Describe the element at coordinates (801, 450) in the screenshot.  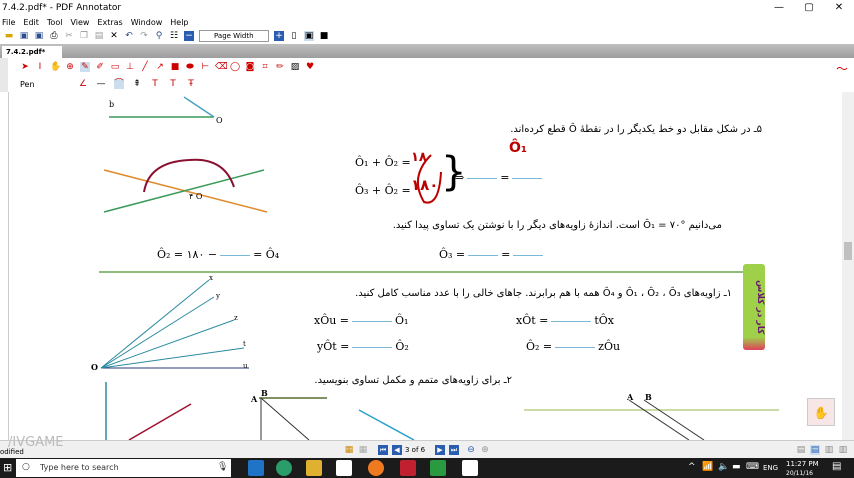
I see `view-single-icon: ▤` at that location.